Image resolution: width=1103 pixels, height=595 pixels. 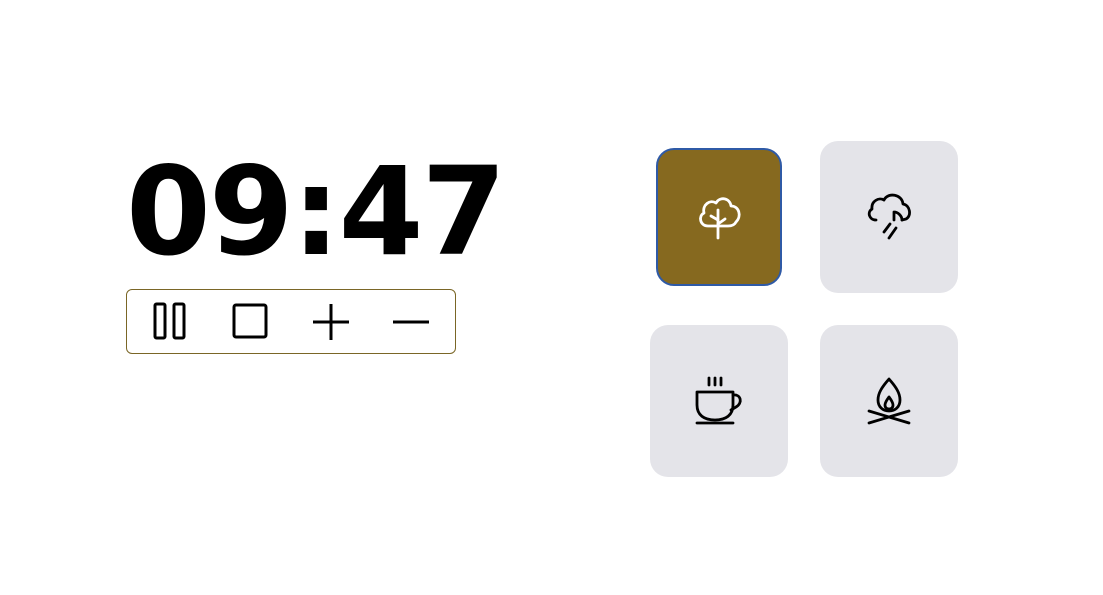 What do you see at coordinates (291, 321) in the screenshot?
I see `timer-controls` at bounding box center [291, 321].